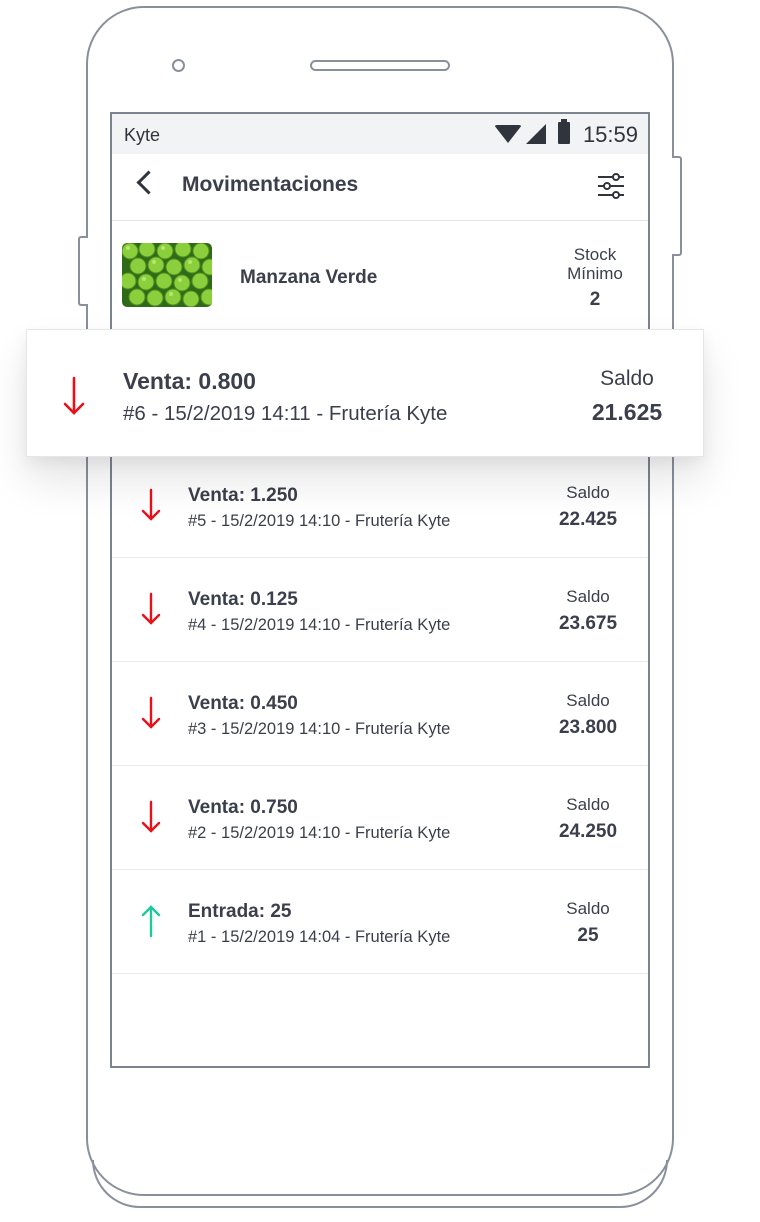 Image resolution: width=760 pixels, height=1222 pixels. What do you see at coordinates (380, 65) in the screenshot?
I see `speaker-grille` at bounding box center [380, 65].